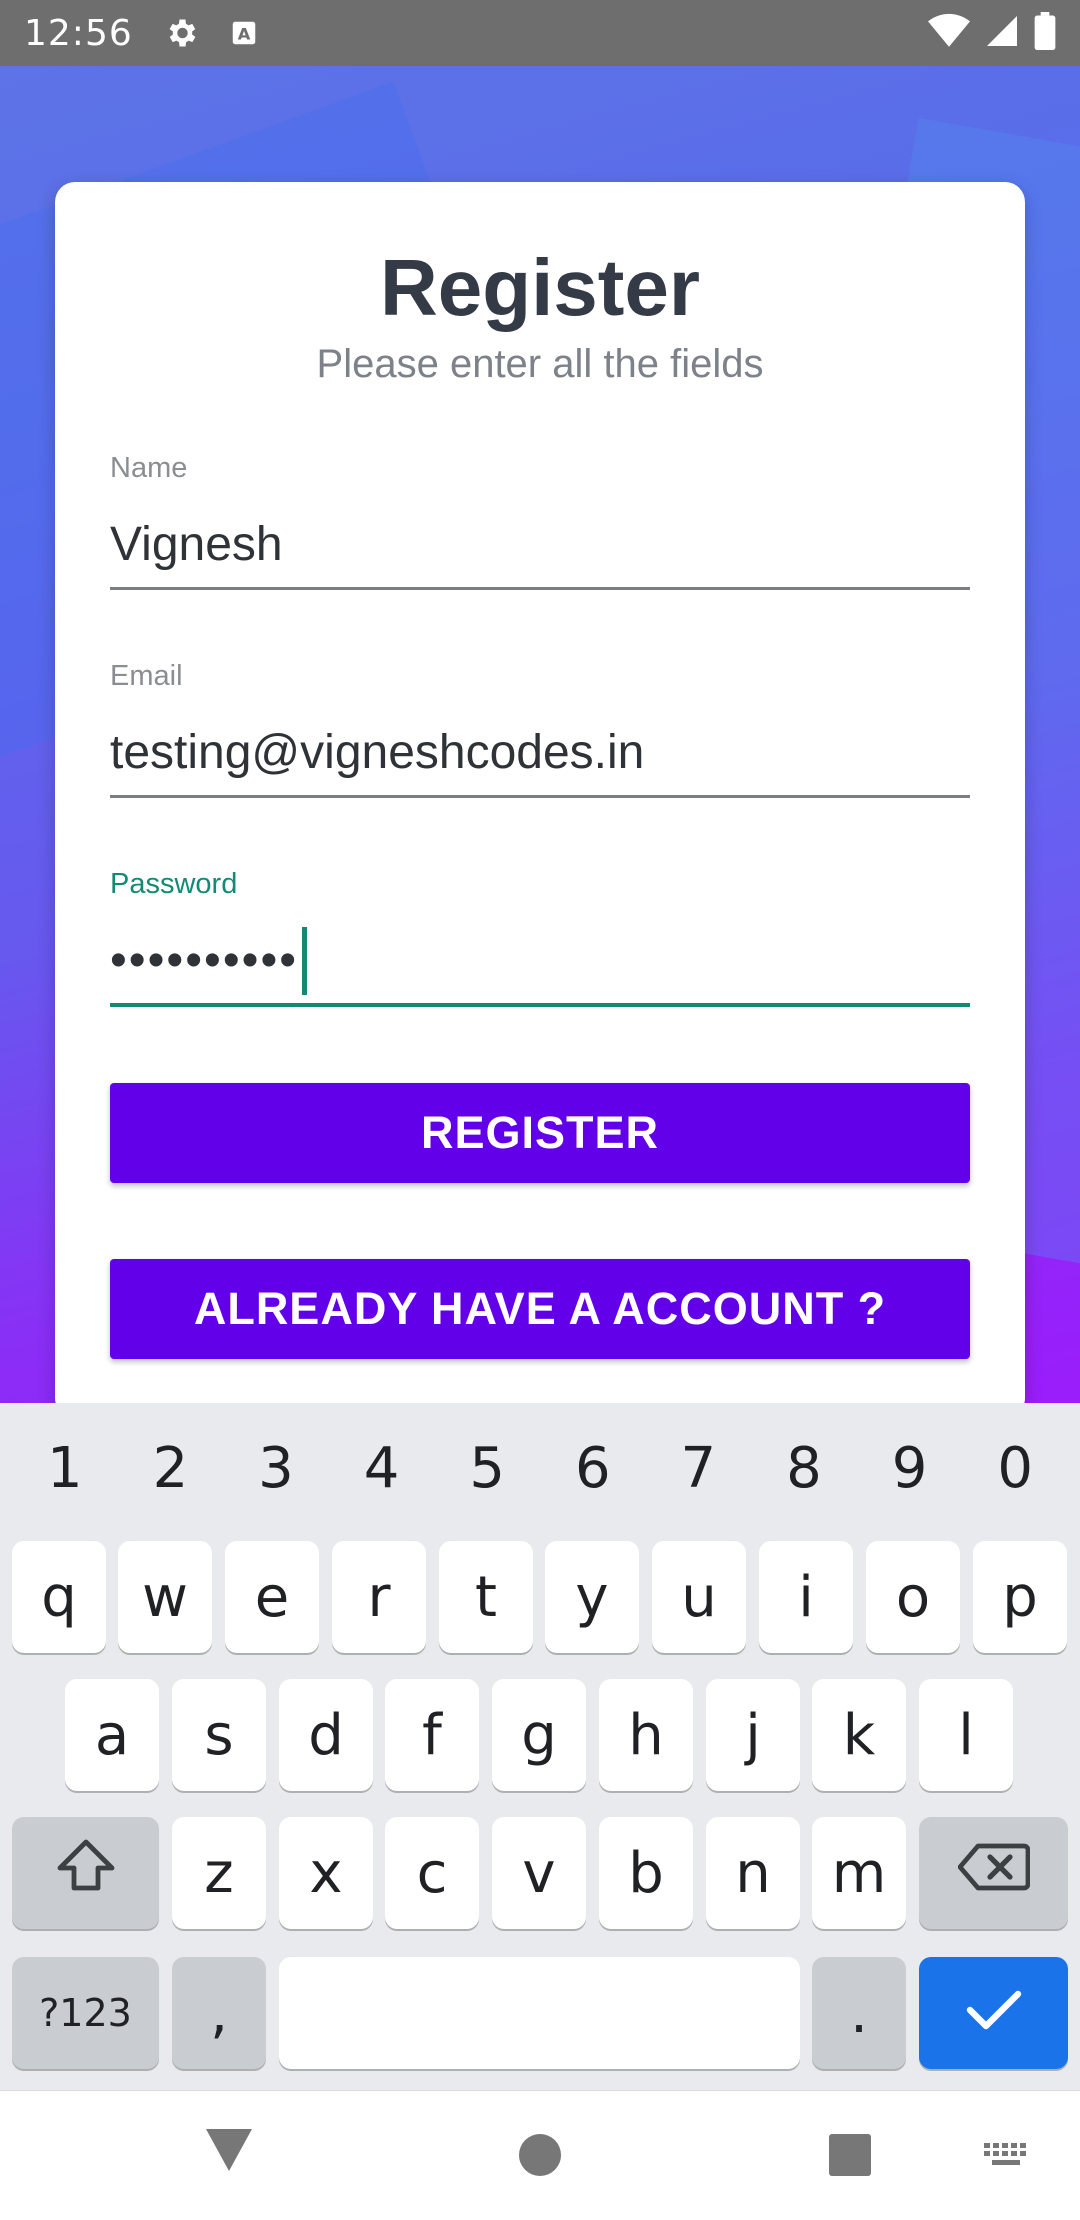 The width and height of the screenshot is (1080, 2220). Describe the element at coordinates (272, 1597) in the screenshot. I see `key-e: e` at that location.